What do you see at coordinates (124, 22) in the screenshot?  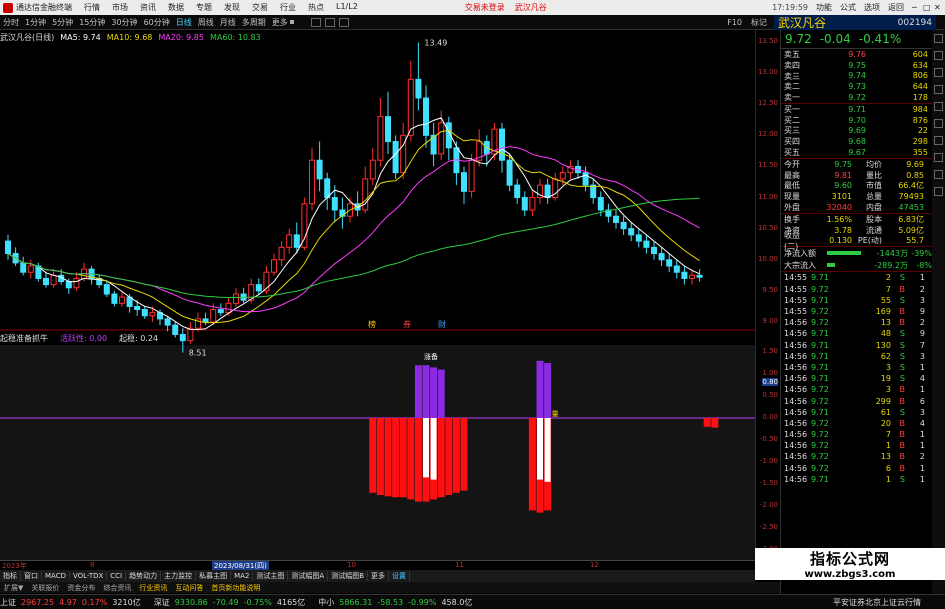 I see `period-30min: 30分钟` at bounding box center [124, 22].